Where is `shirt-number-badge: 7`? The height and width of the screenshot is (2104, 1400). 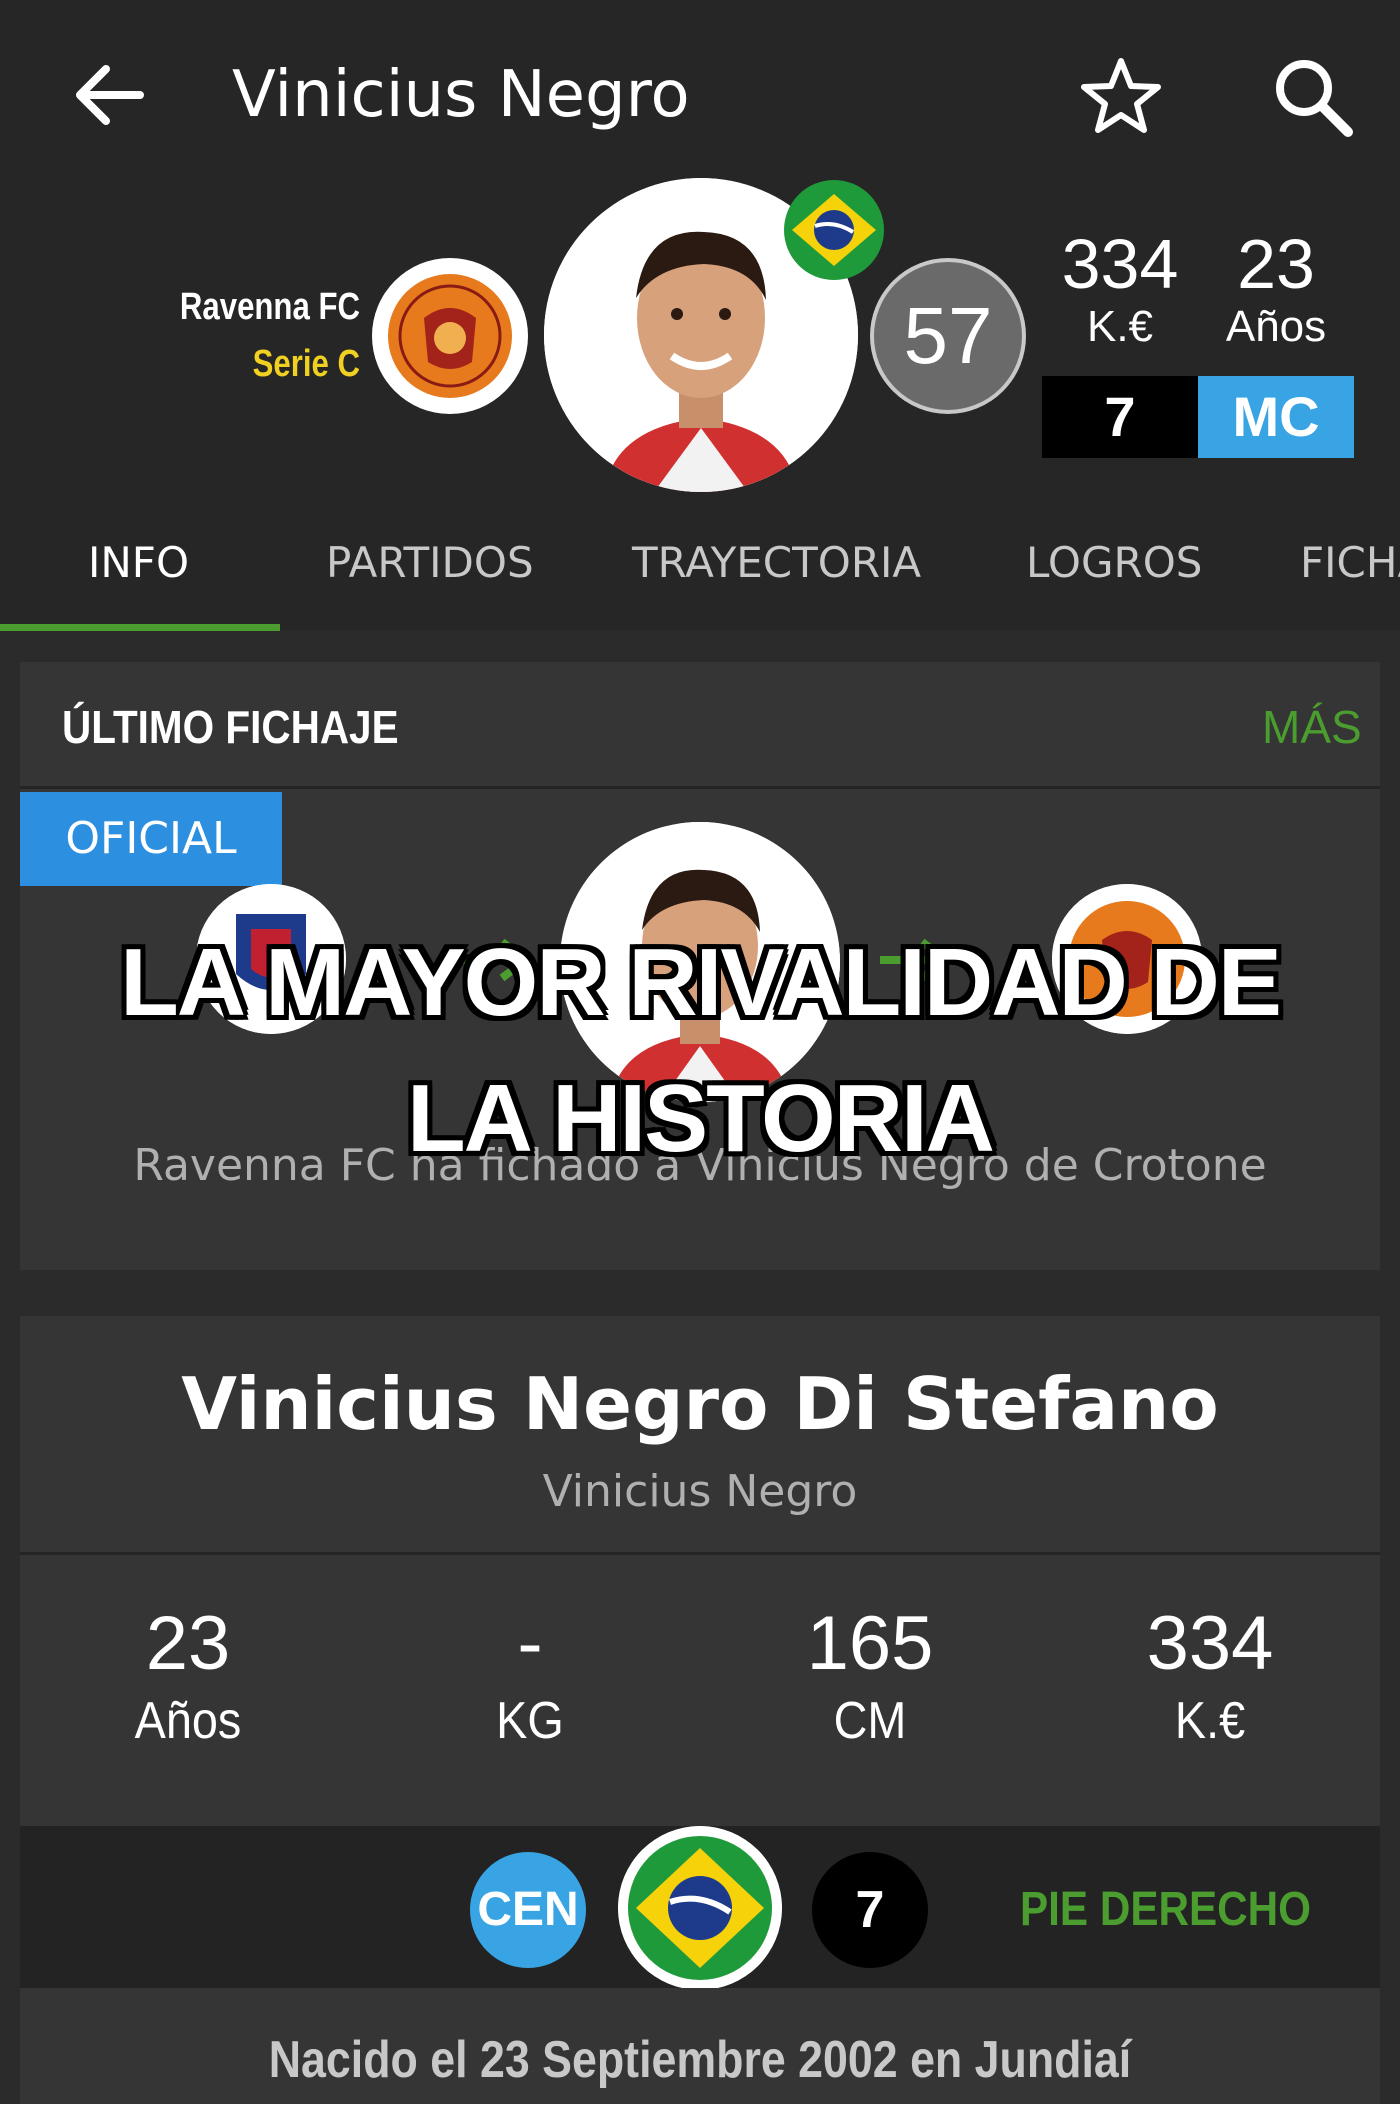 shirt-number-badge: 7 is located at coordinates (1120, 417).